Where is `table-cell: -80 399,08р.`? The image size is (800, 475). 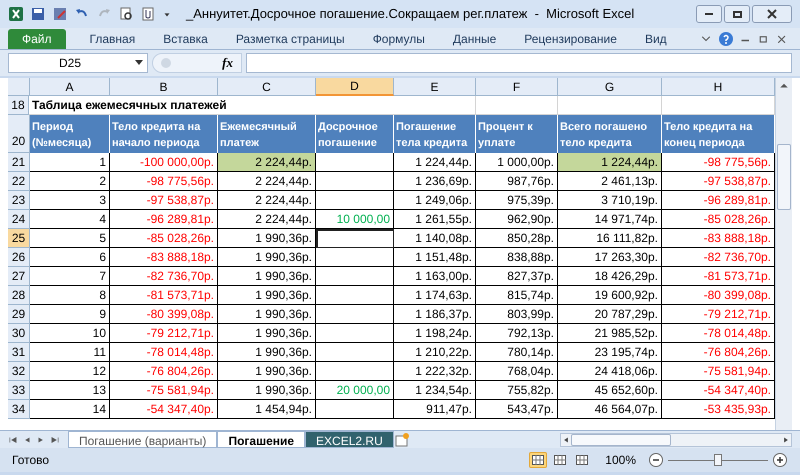 table-cell: -80 399,08р. is located at coordinates (718, 295).